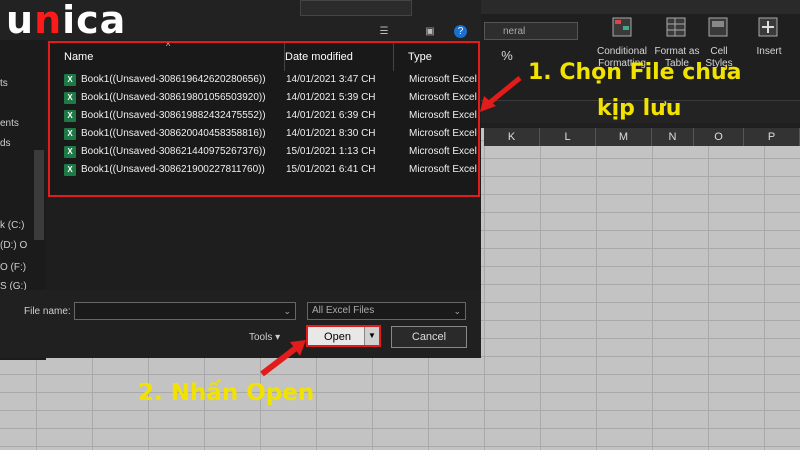  I want to click on arrow-step1, so click(504, 91).